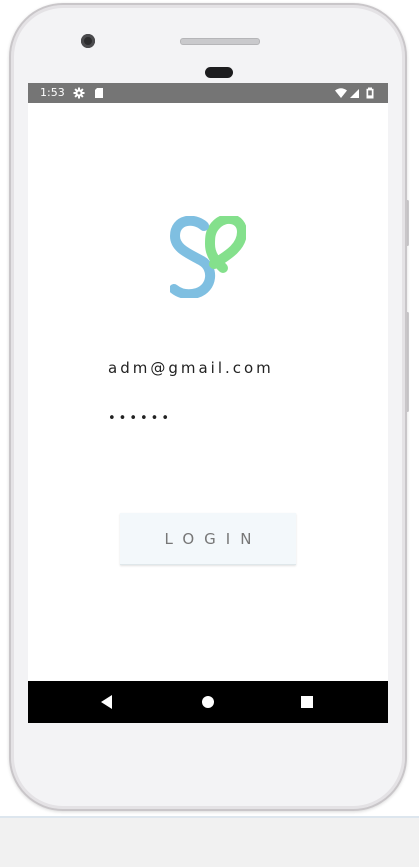  I want to click on password-field: ••••••, so click(140, 418).